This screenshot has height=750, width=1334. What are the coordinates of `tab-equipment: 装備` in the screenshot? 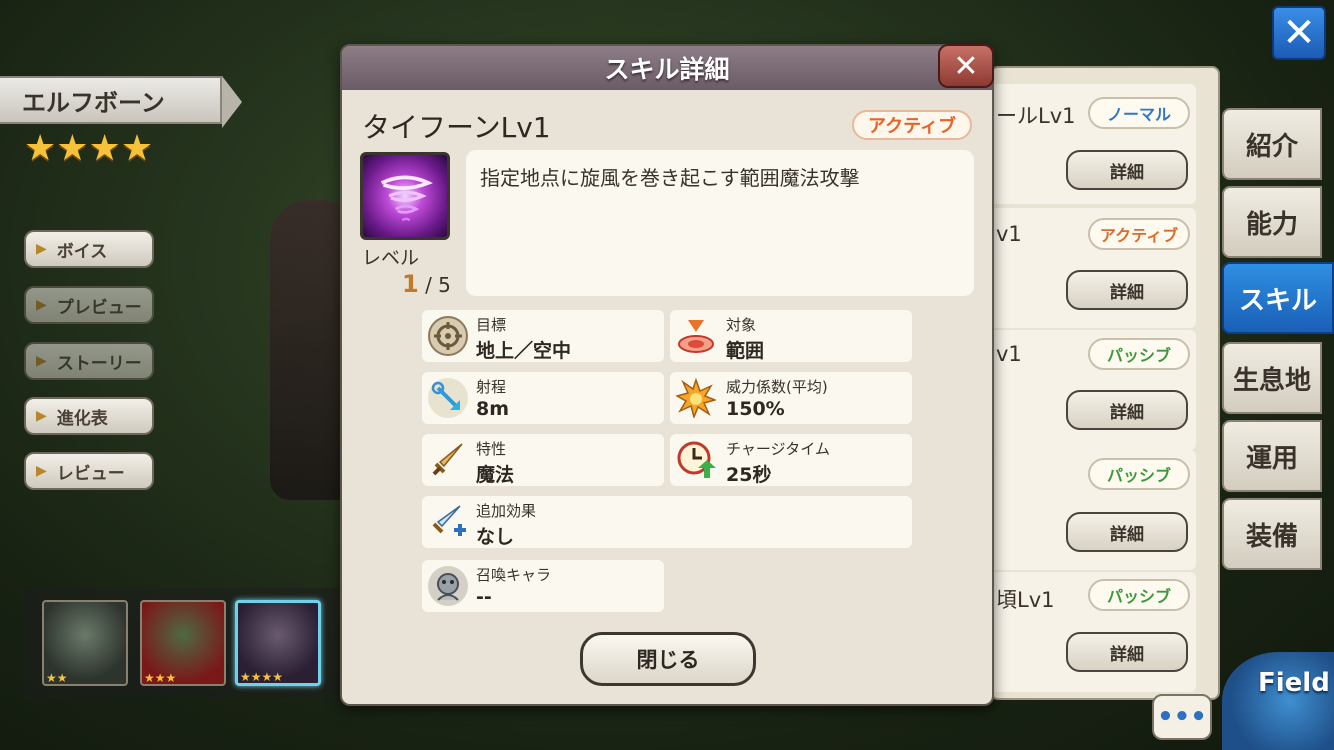 It's located at (1272, 534).